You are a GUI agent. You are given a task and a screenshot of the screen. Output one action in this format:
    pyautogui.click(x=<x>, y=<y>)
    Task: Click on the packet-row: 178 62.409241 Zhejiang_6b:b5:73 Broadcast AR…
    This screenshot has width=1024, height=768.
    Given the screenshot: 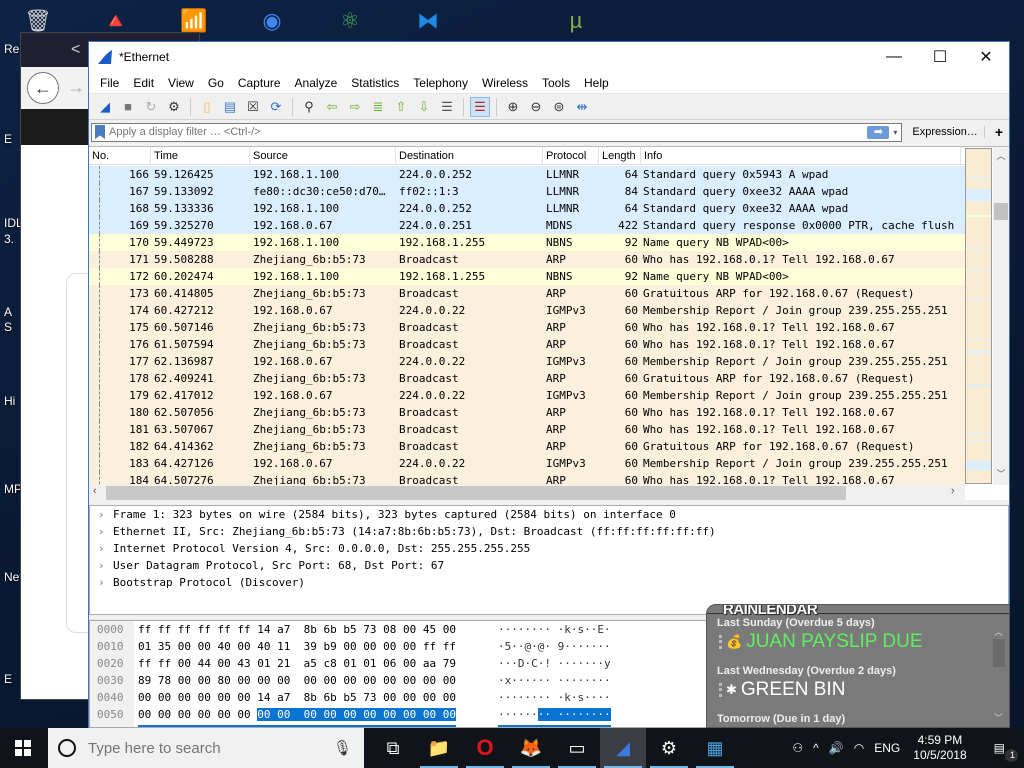 What is the action you would take?
    pyautogui.click(x=527, y=378)
    